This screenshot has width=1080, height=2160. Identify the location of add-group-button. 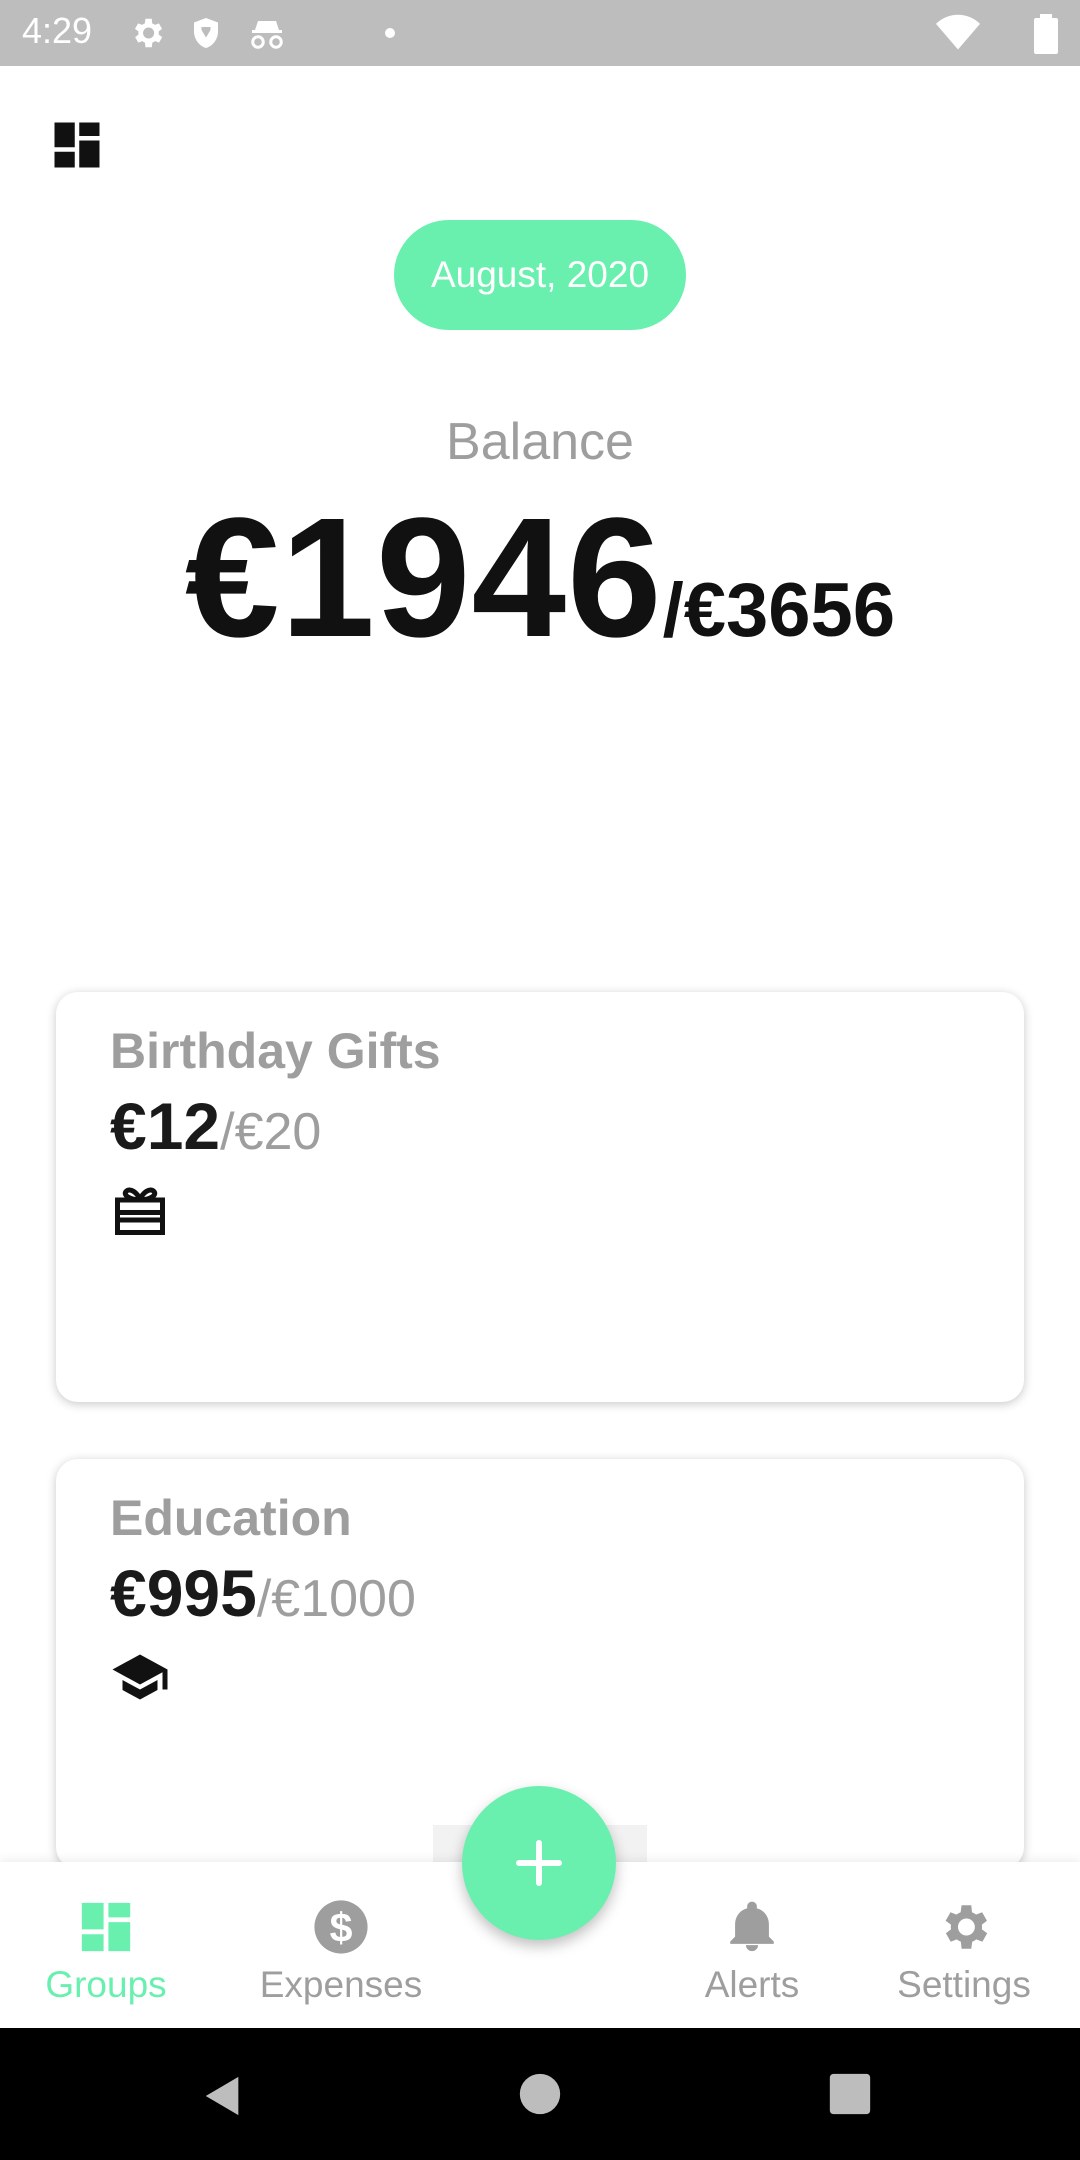
(539, 1863).